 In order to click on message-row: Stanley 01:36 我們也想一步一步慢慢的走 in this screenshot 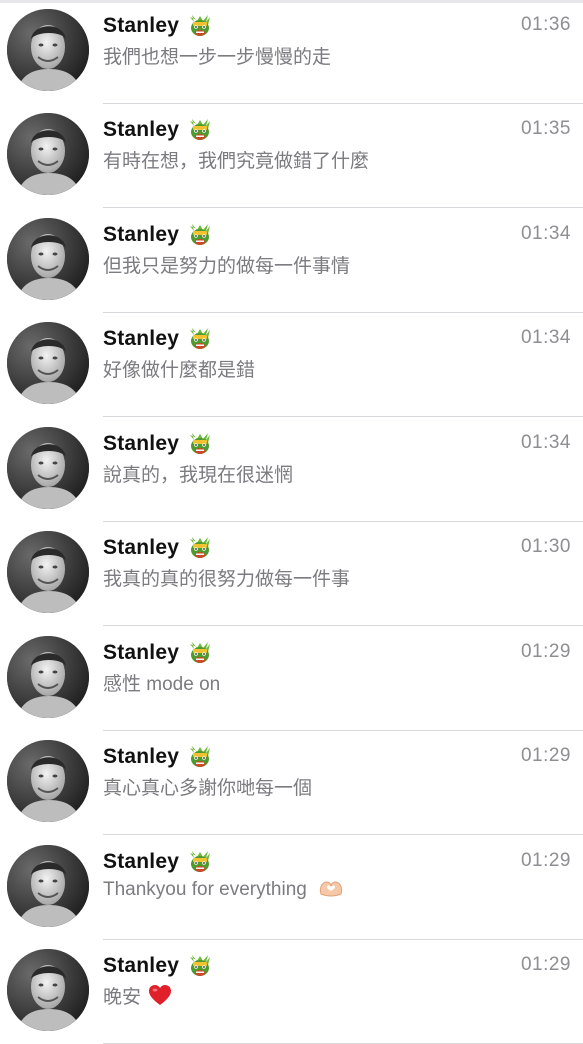, I will do `click(291, 52)`.